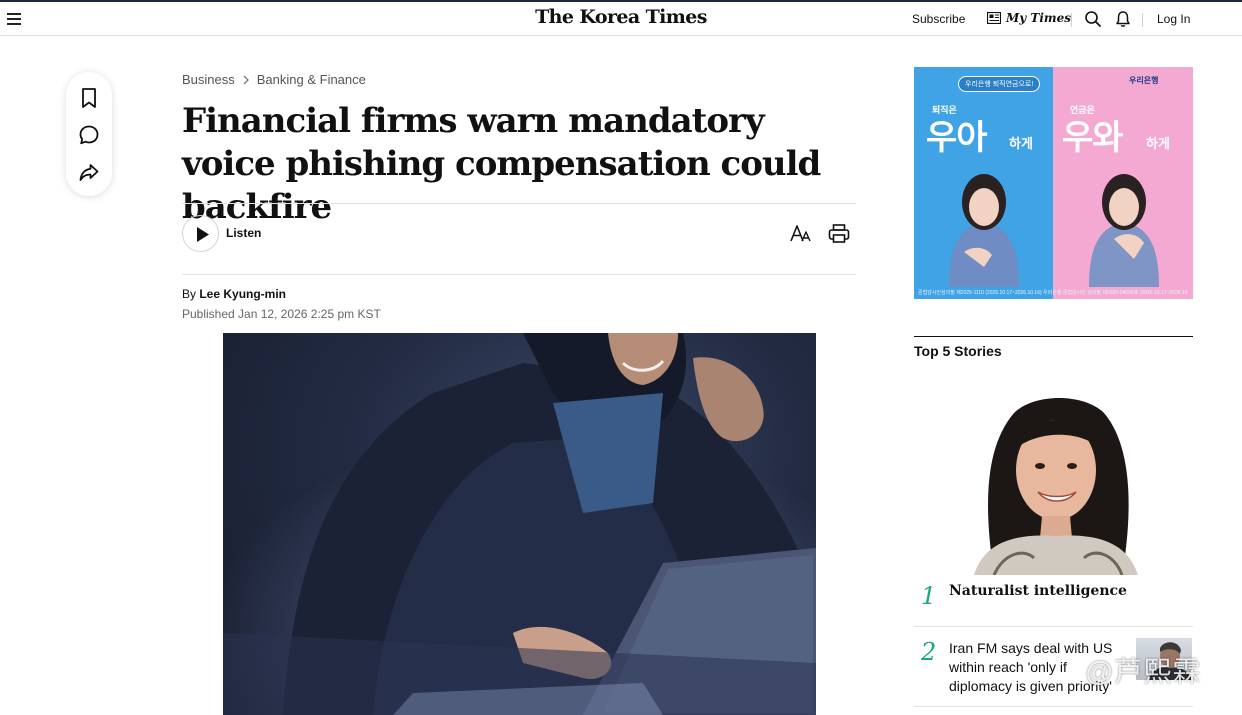 Image resolution: width=1242 pixels, height=715 pixels. What do you see at coordinates (1143, 671) in the screenshot?
I see `watermark: @芦熙霖` at bounding box center [1143, 671].